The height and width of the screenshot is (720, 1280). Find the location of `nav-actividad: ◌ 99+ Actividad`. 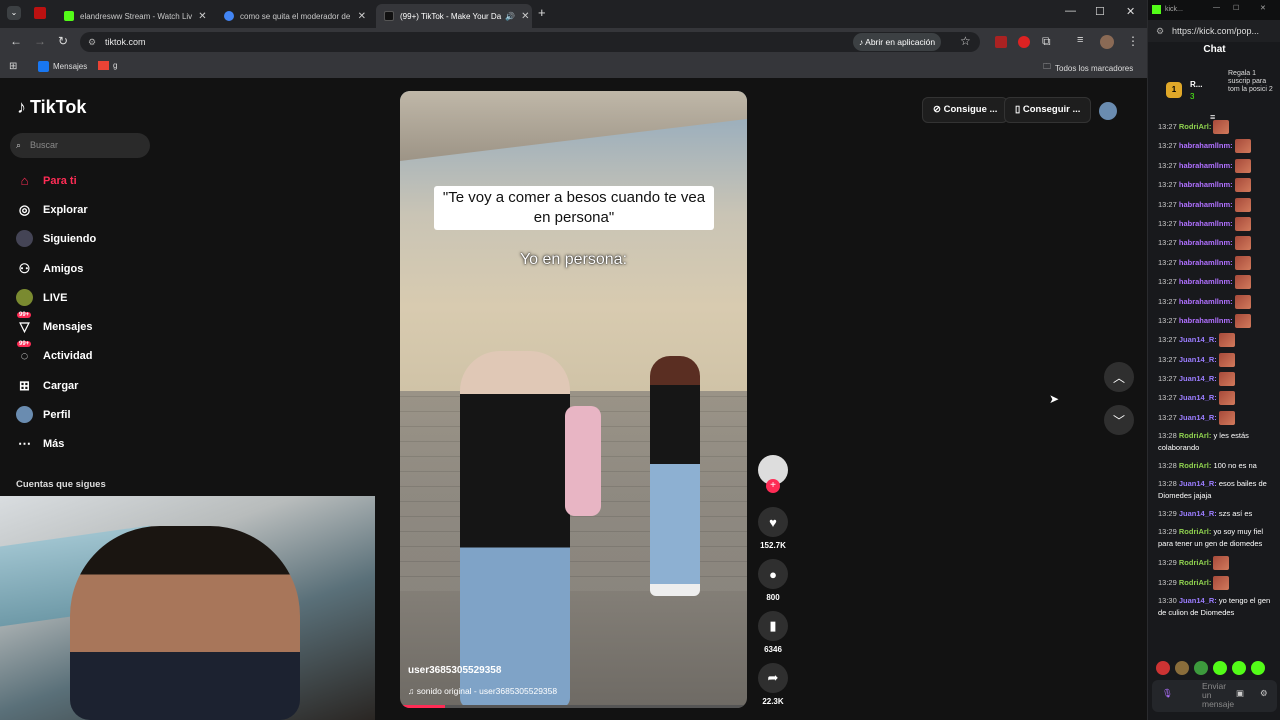

nav-actividad: ◌ 99+ Actividad is located at coordinates (54, 352).